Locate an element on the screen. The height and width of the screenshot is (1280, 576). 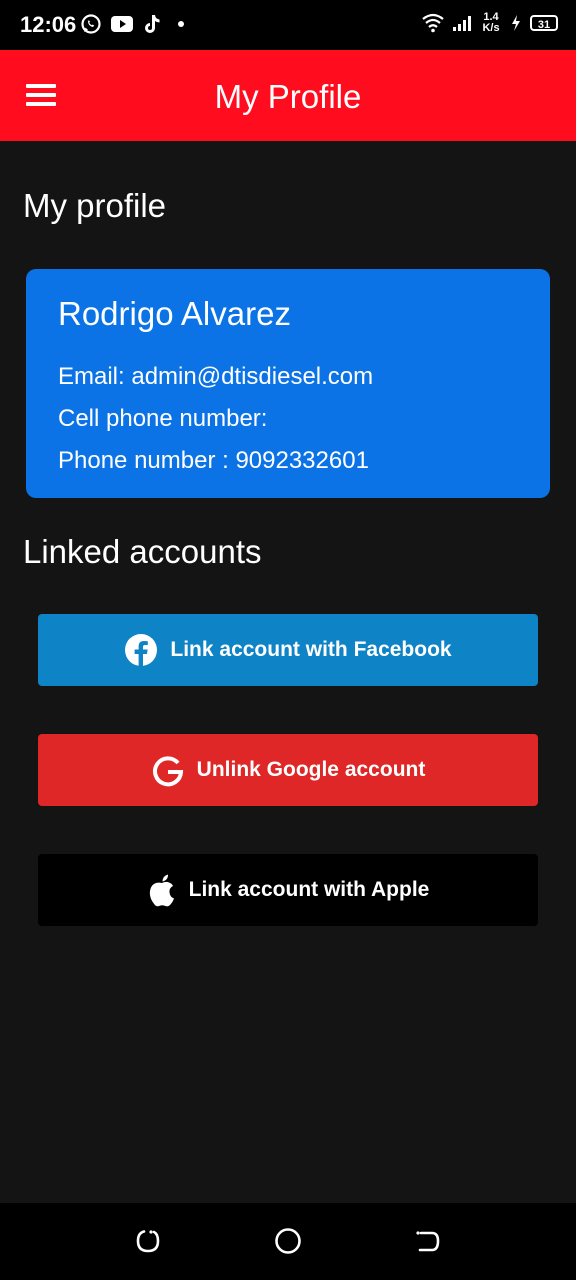
status-right-icons: 1.4 K/s 31 is located at coordinates (490, 23).